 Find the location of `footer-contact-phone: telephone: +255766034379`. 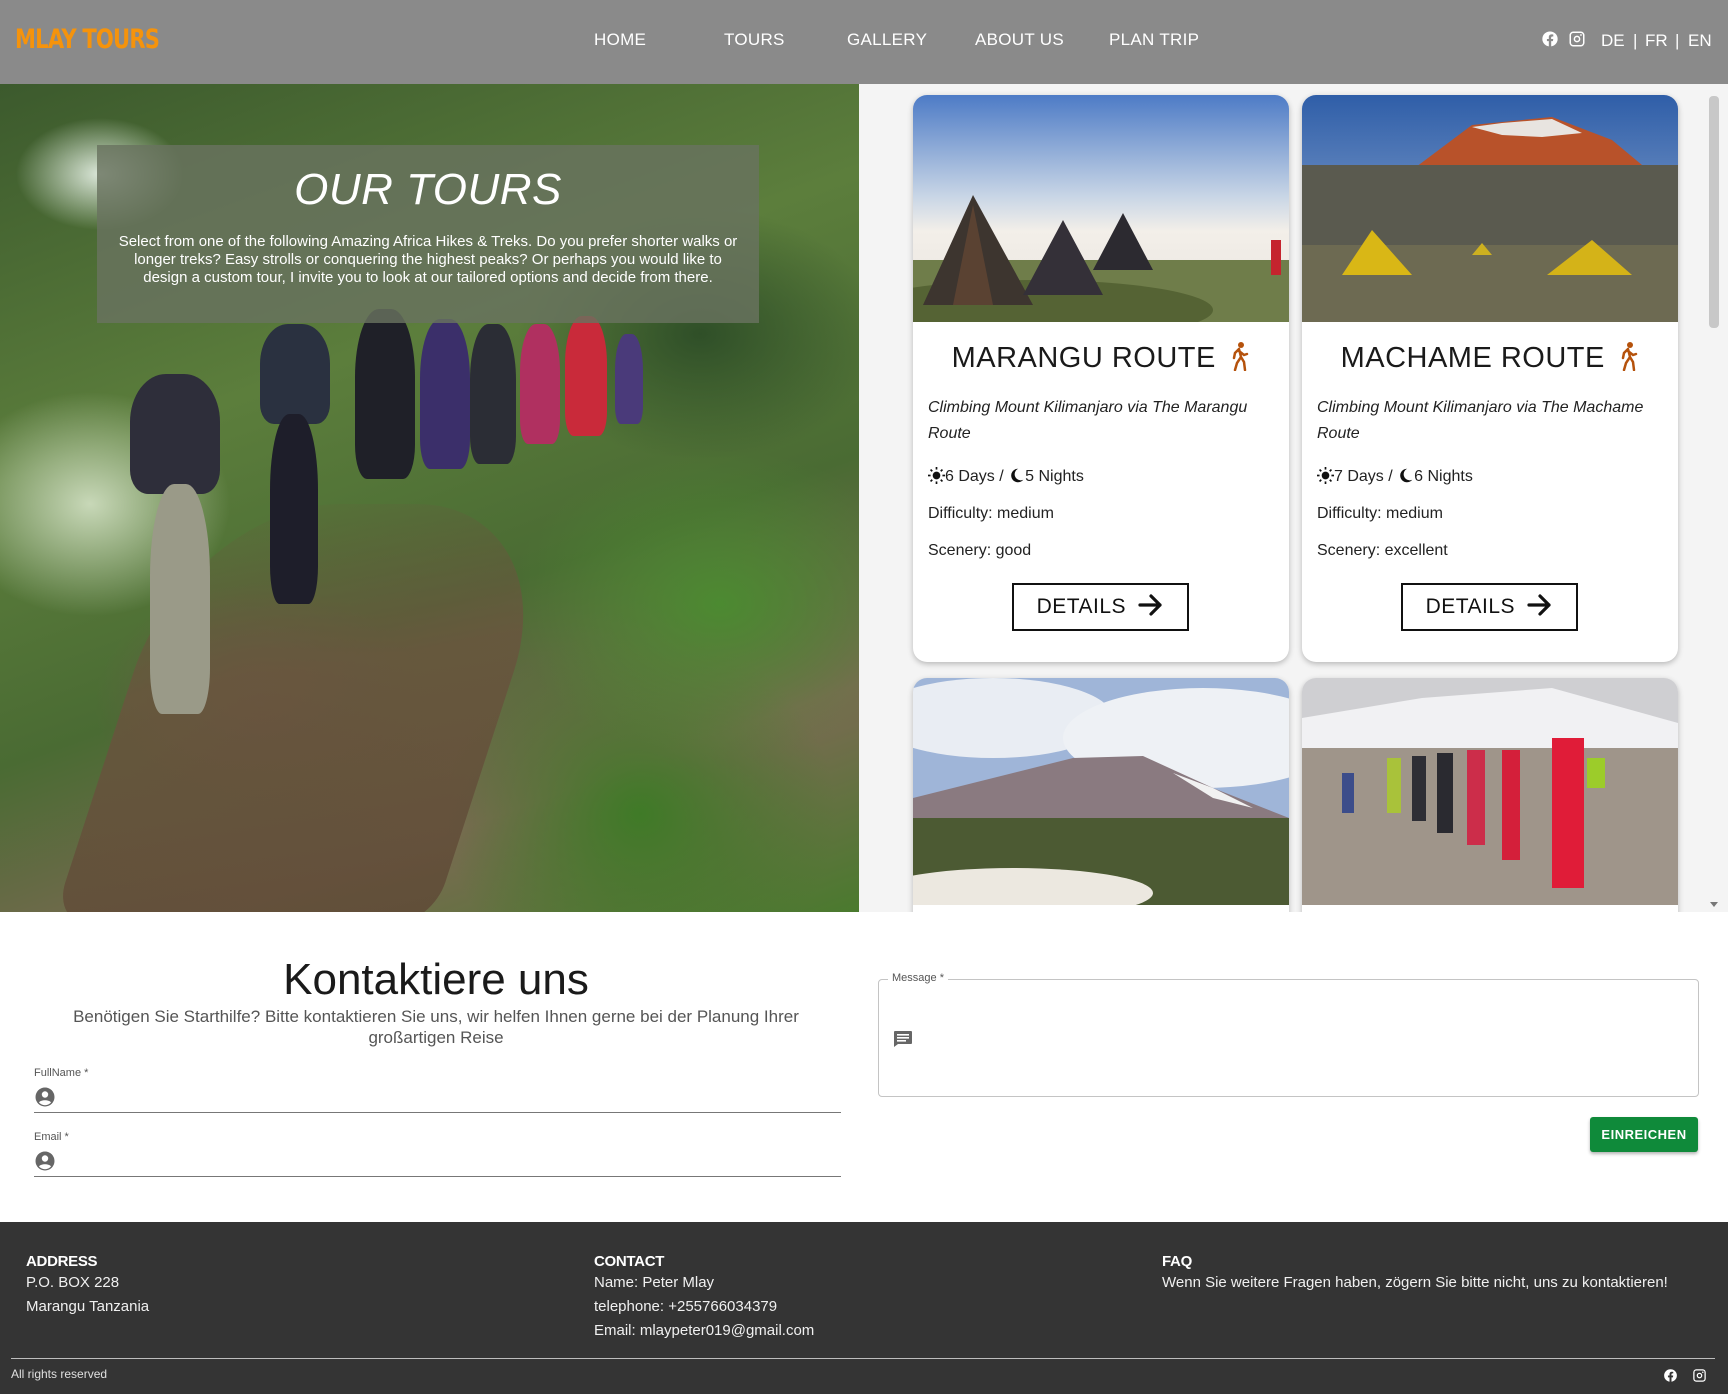

footer-contact-phone: telephone: +255766034379 is located at coordinates (685, 1306).